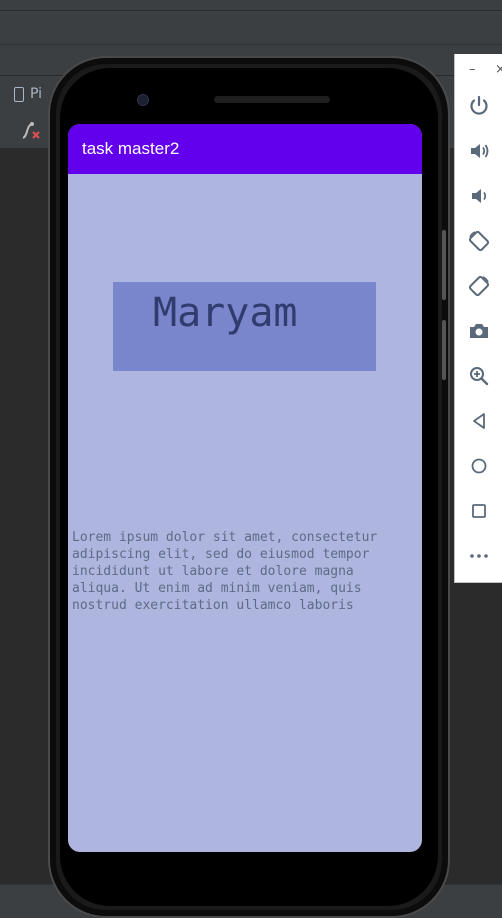 The height and width of the screenshot is (918, 502). I want to click on rotate-left-button, so click(479, 241).